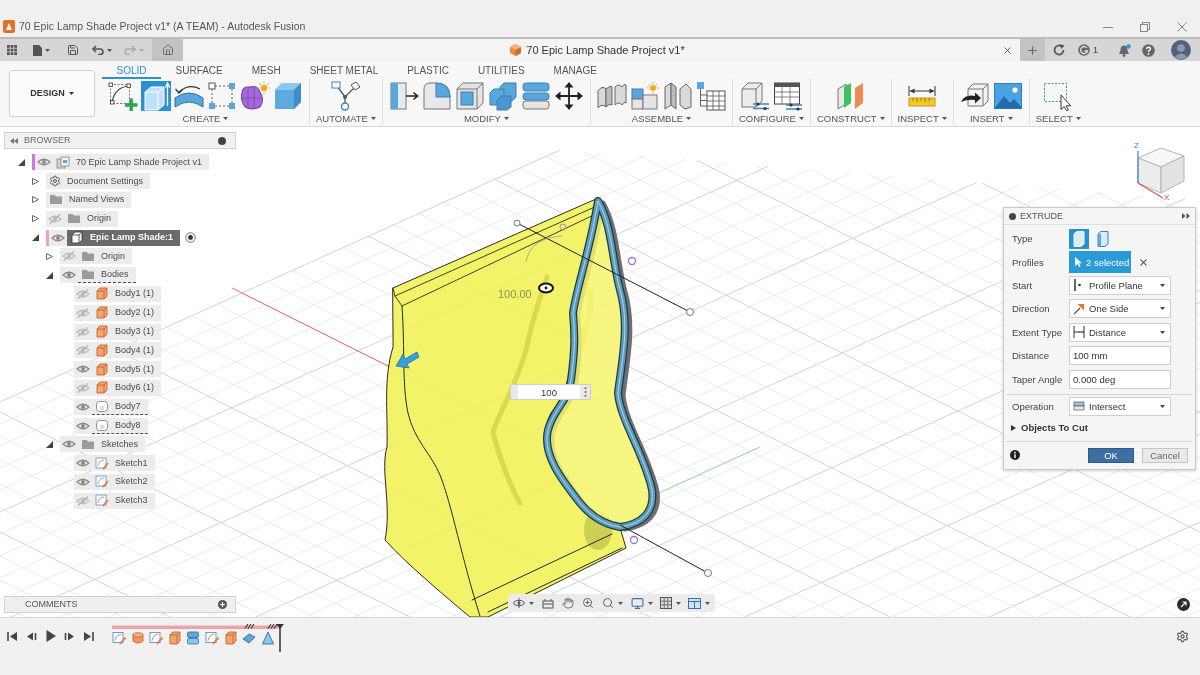 Image resolution: width=1200 pixels, height=675 pixels. I want to click on joint-panels-icon, so click(611, 96).